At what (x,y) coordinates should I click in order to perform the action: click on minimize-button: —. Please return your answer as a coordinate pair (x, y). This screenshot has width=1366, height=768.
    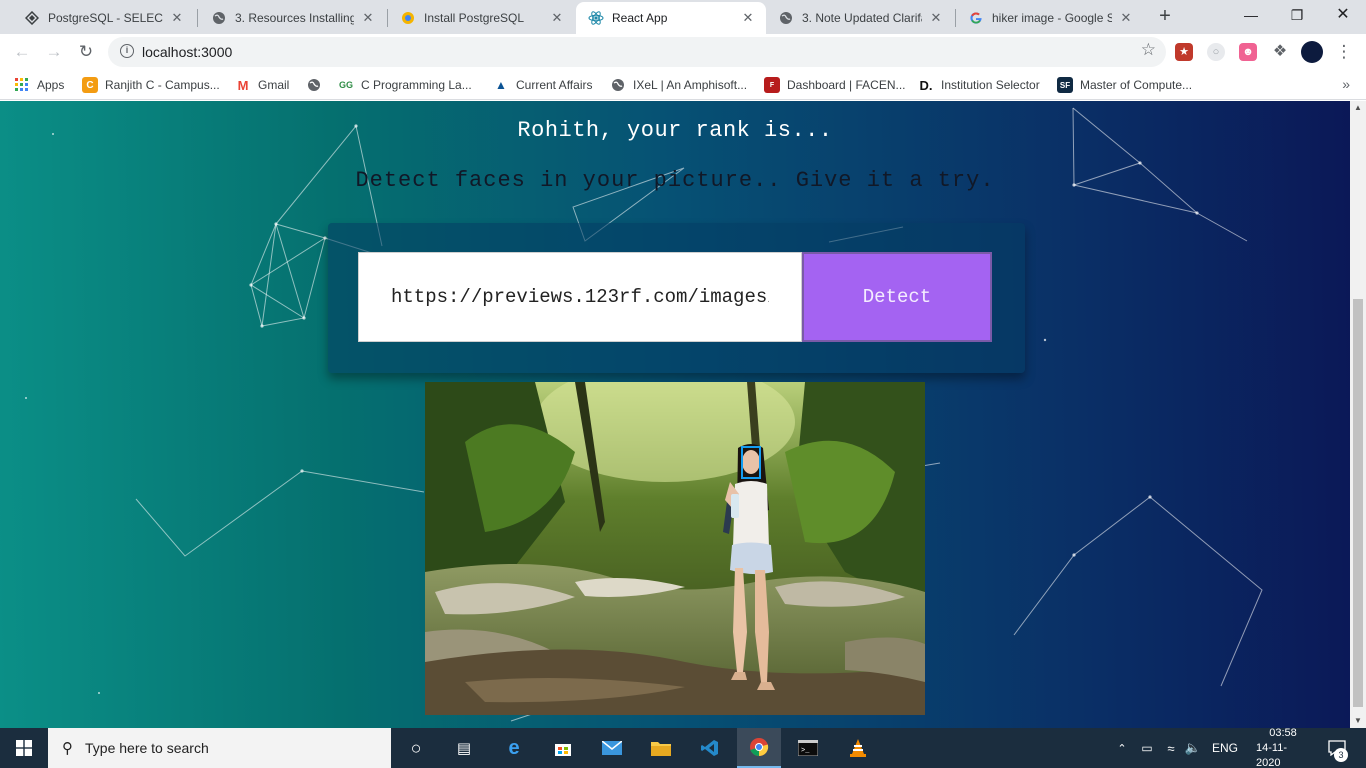
    Looking at the image, I should click on (1251, 16).